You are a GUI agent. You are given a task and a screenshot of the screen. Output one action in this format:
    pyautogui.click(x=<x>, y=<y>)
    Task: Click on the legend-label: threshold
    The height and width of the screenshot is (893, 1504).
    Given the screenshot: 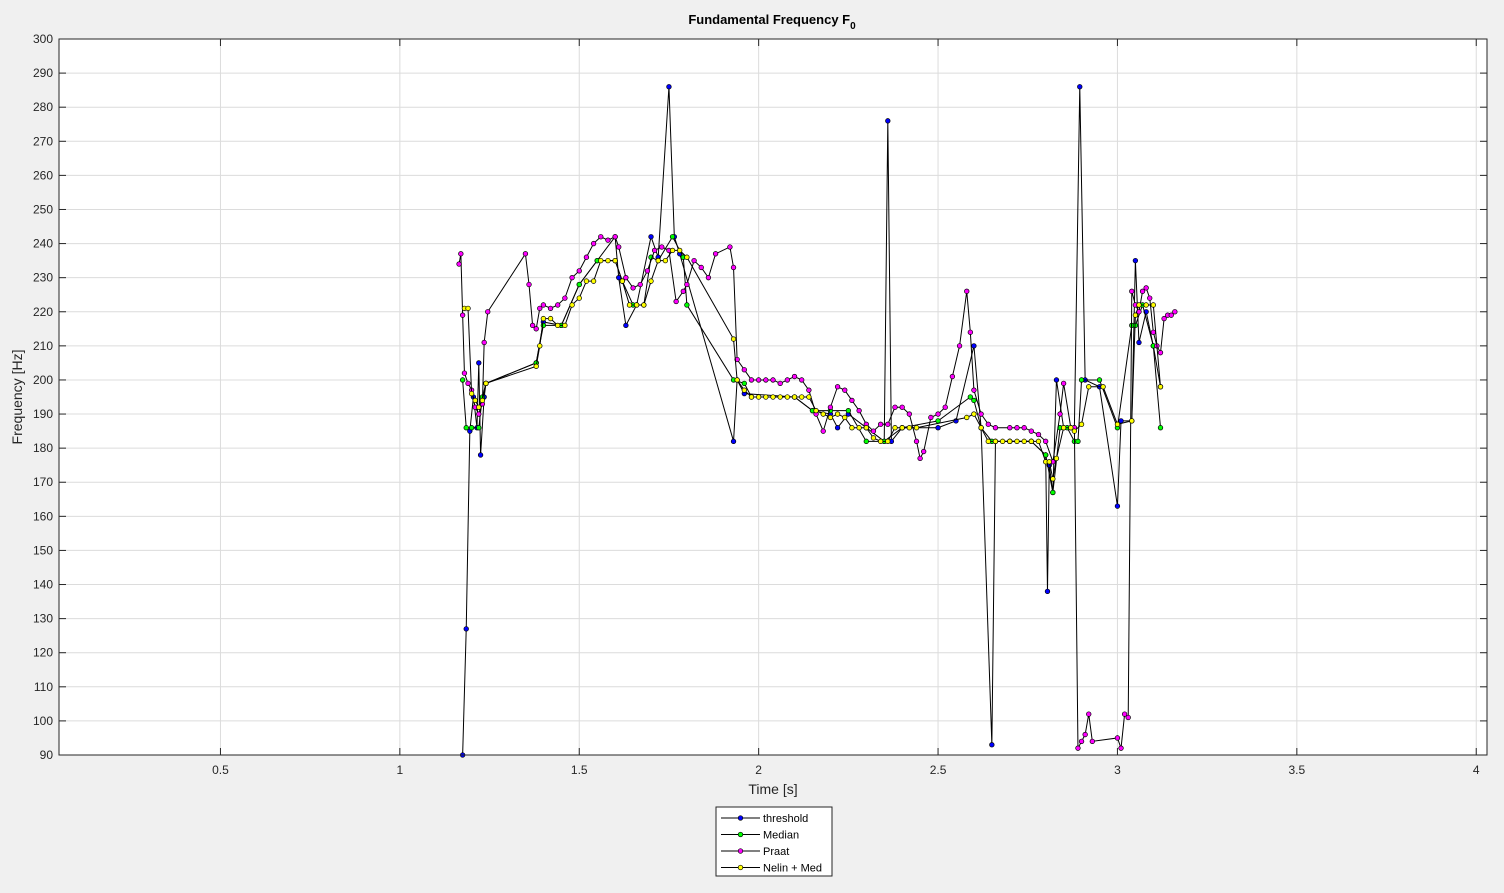 What is the action you would take?
    pyautogui.click(x=785, y=819)
    